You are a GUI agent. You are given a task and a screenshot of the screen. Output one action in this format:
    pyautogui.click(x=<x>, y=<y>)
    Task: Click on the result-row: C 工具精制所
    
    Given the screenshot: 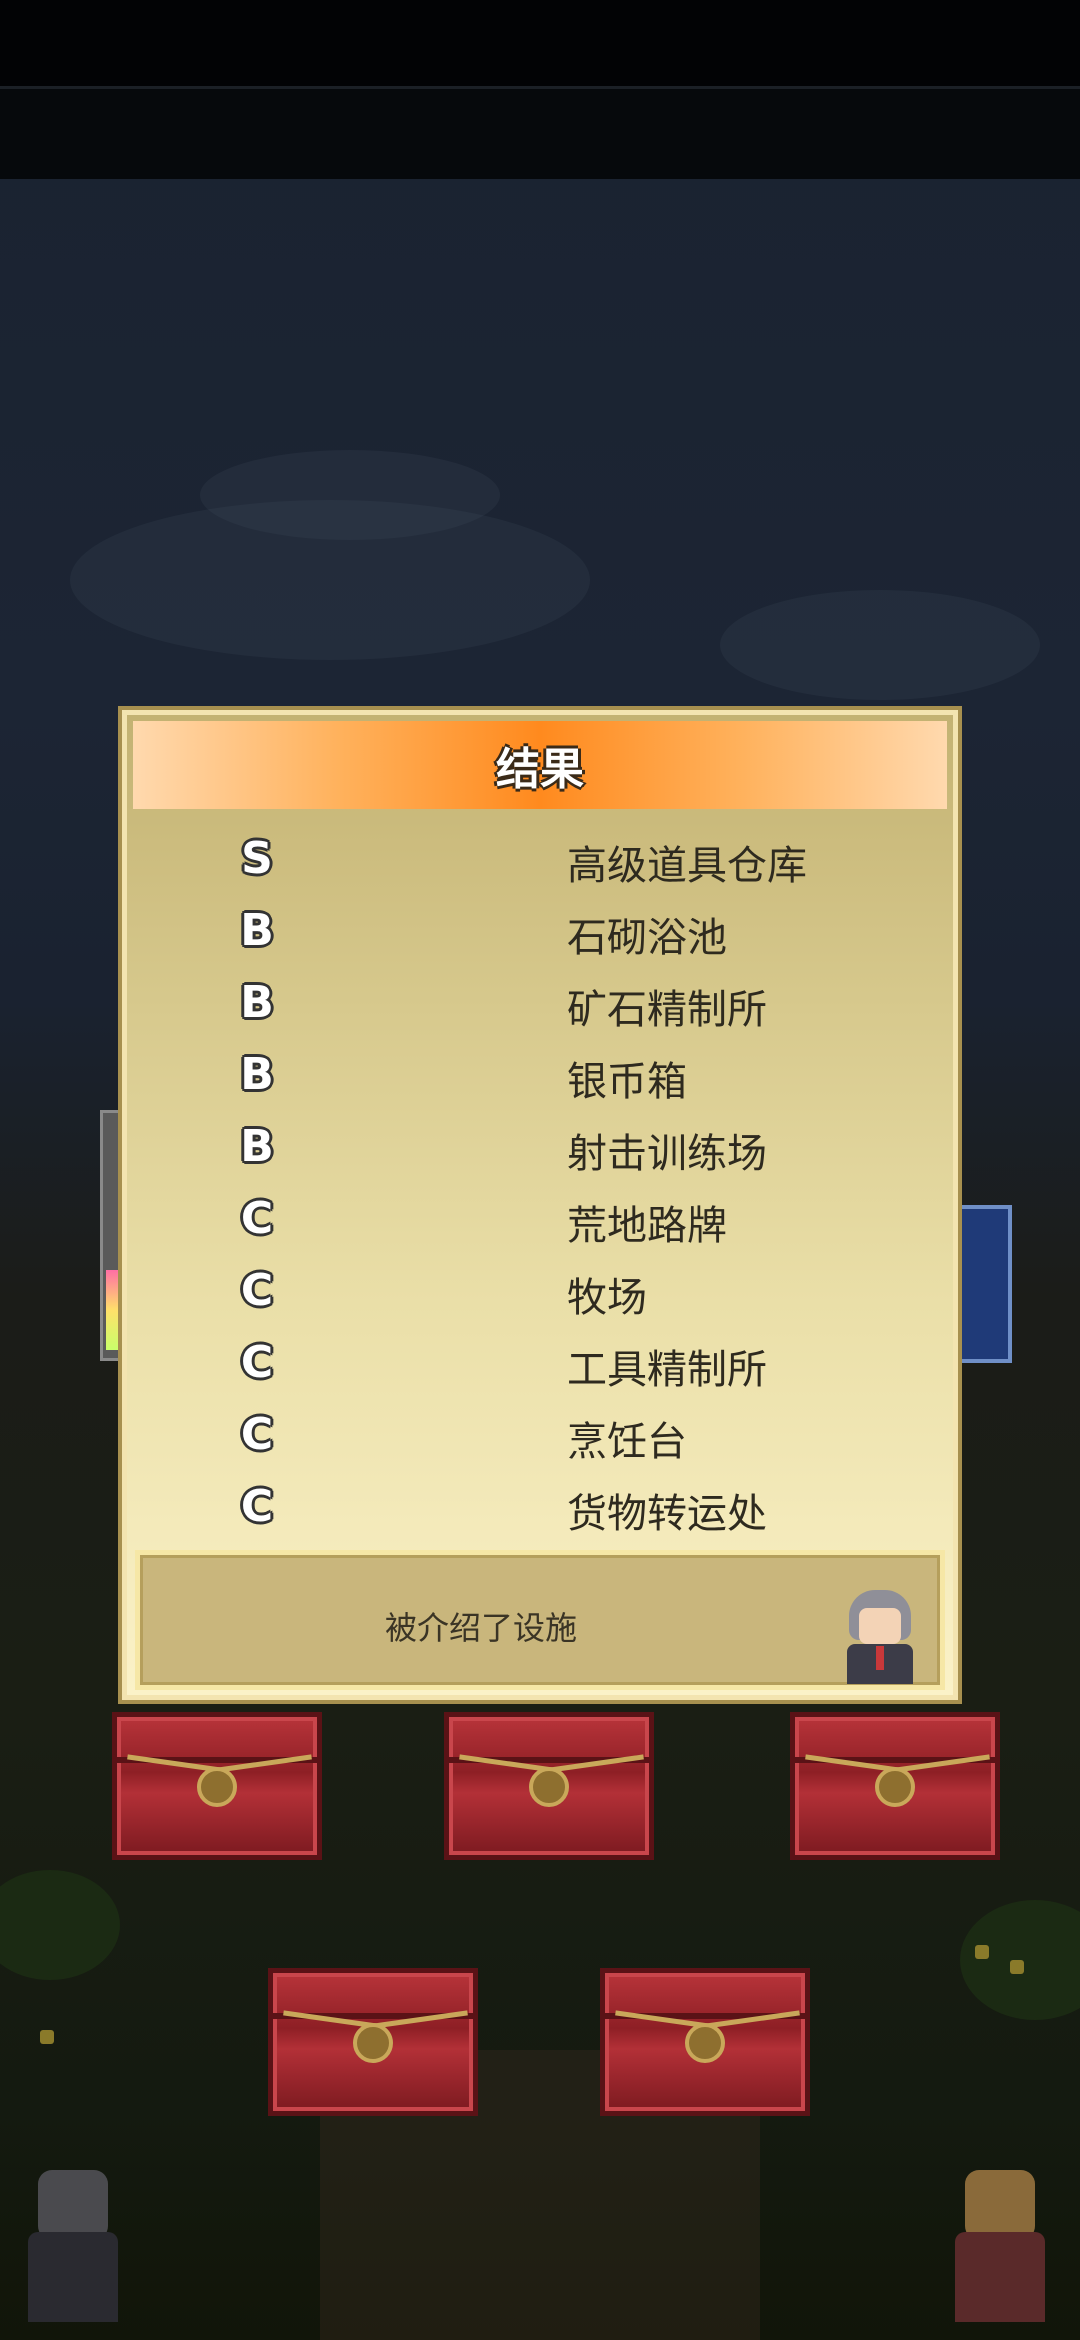 What is the action you would take?
    pyautogui.click(x=540, y=1365)
    